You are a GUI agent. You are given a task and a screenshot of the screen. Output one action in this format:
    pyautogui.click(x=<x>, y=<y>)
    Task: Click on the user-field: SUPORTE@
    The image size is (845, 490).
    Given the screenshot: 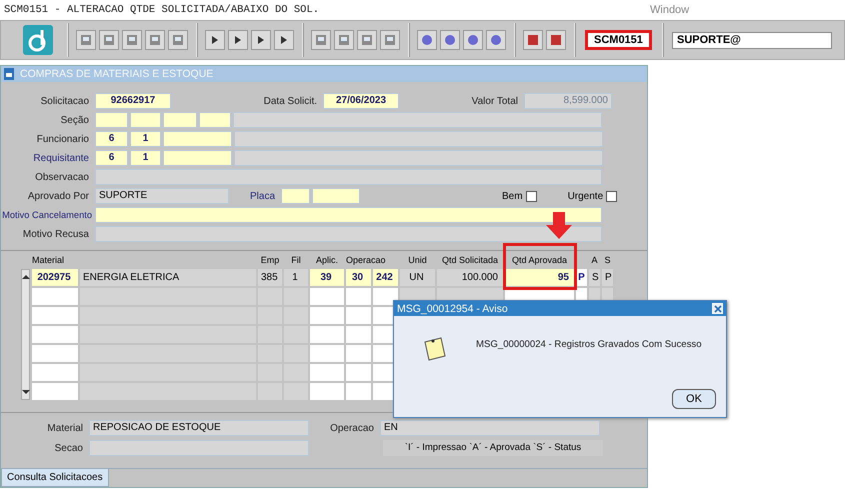 What is the action you would take?
    pyautogui.click(x=752, y=40)
    